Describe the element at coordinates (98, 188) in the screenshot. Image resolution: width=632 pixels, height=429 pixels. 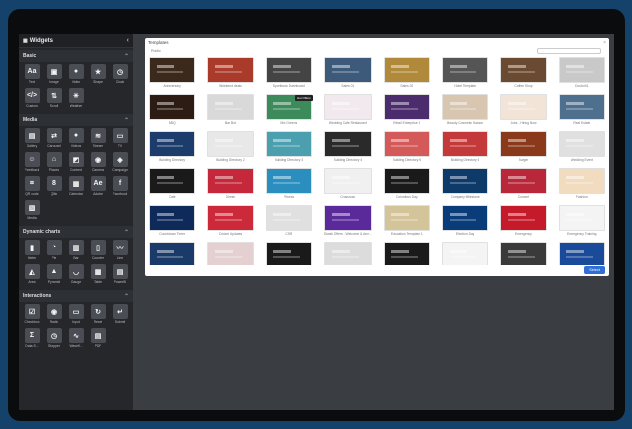
I see `widget-tile: Ae Adobe` at that location.